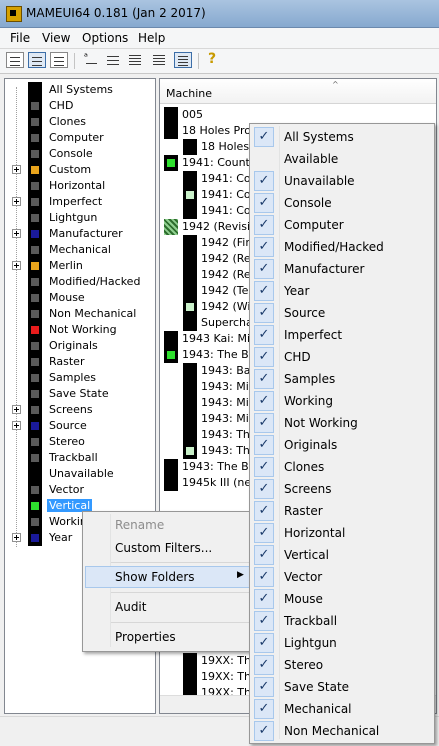 This screenshot has height=746, width=439. I want to click on grouped-icon, so click(183, 60).